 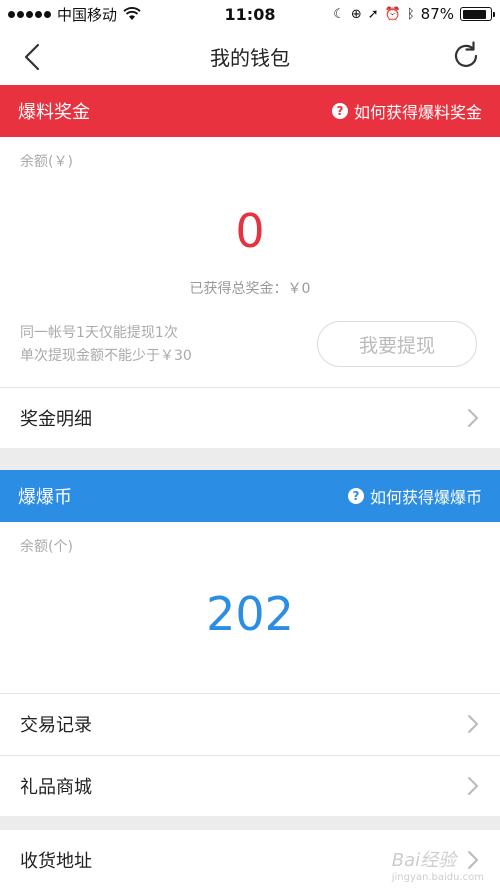 What do you see at coordinates (56, 419) in the screenshot?
I see `bonus-detail-label: 奖金明细` at bounding box center [56, 419].